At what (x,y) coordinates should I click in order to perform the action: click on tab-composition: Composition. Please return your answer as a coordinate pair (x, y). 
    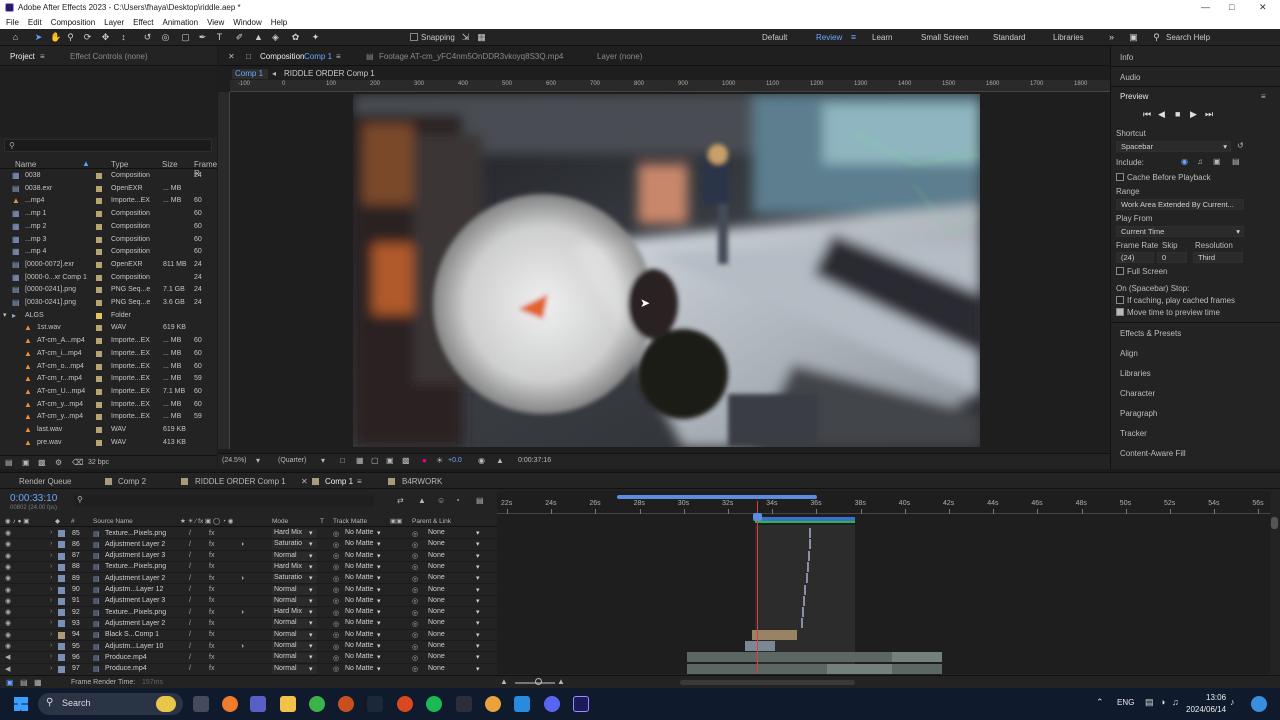
    Looking at the image, I should click on (282, 56).